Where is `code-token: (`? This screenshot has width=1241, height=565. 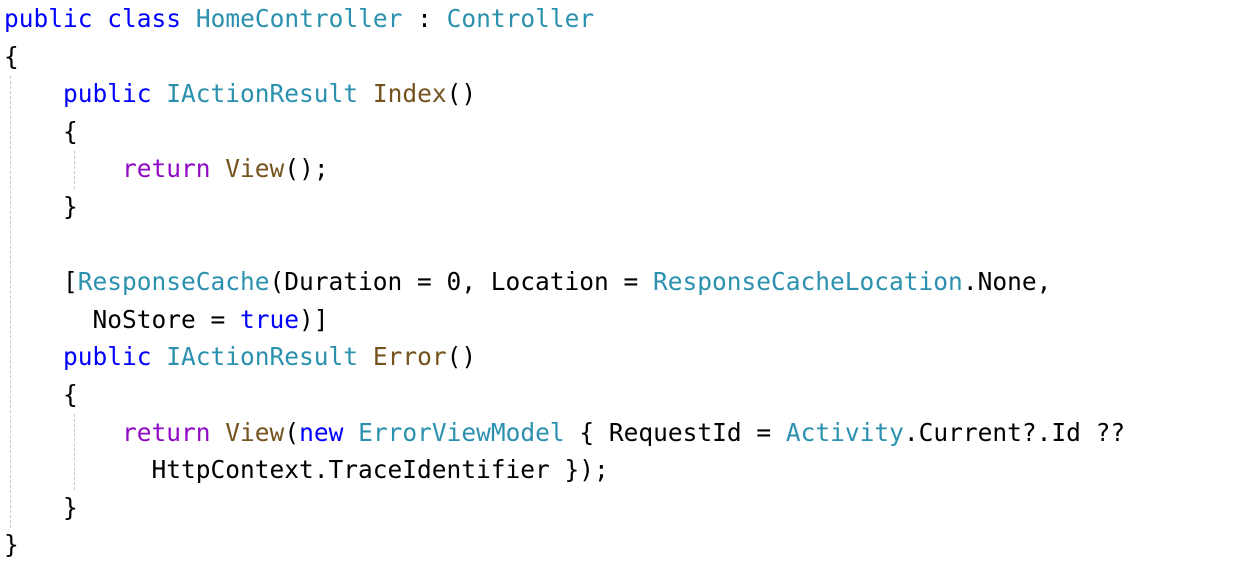 code-token: ( is located at coordinates (292, 432).